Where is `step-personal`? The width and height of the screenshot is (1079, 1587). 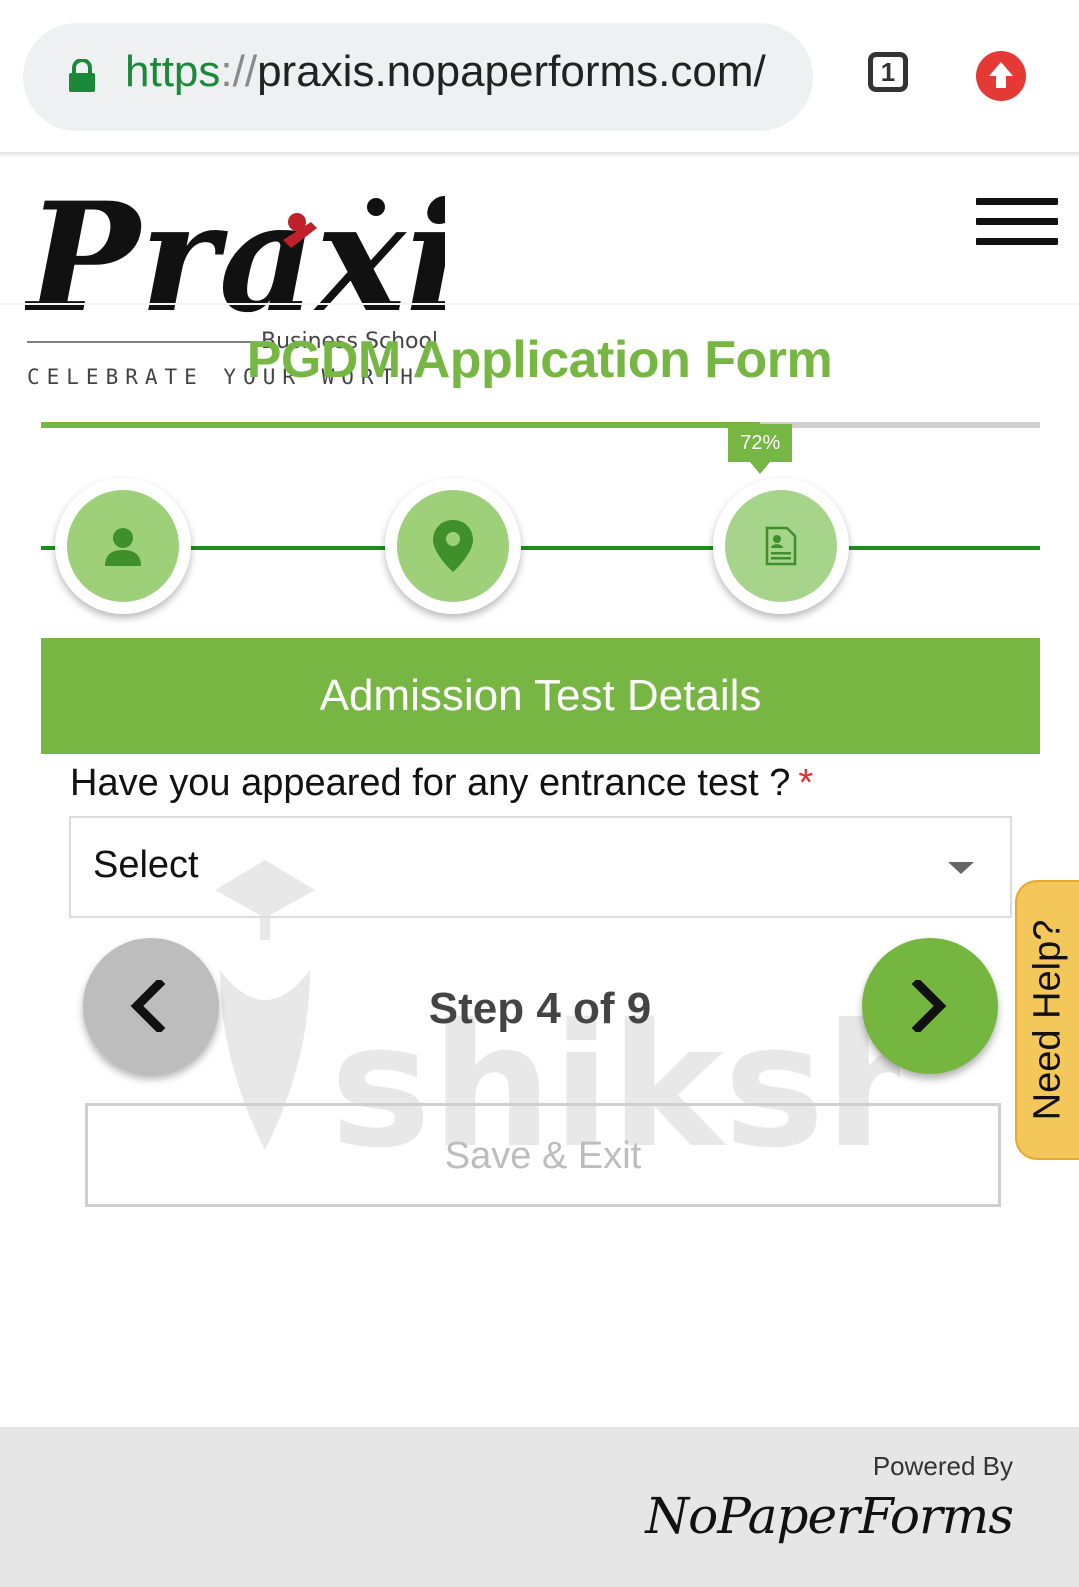 step-personal is located at coordinates (123, 546).